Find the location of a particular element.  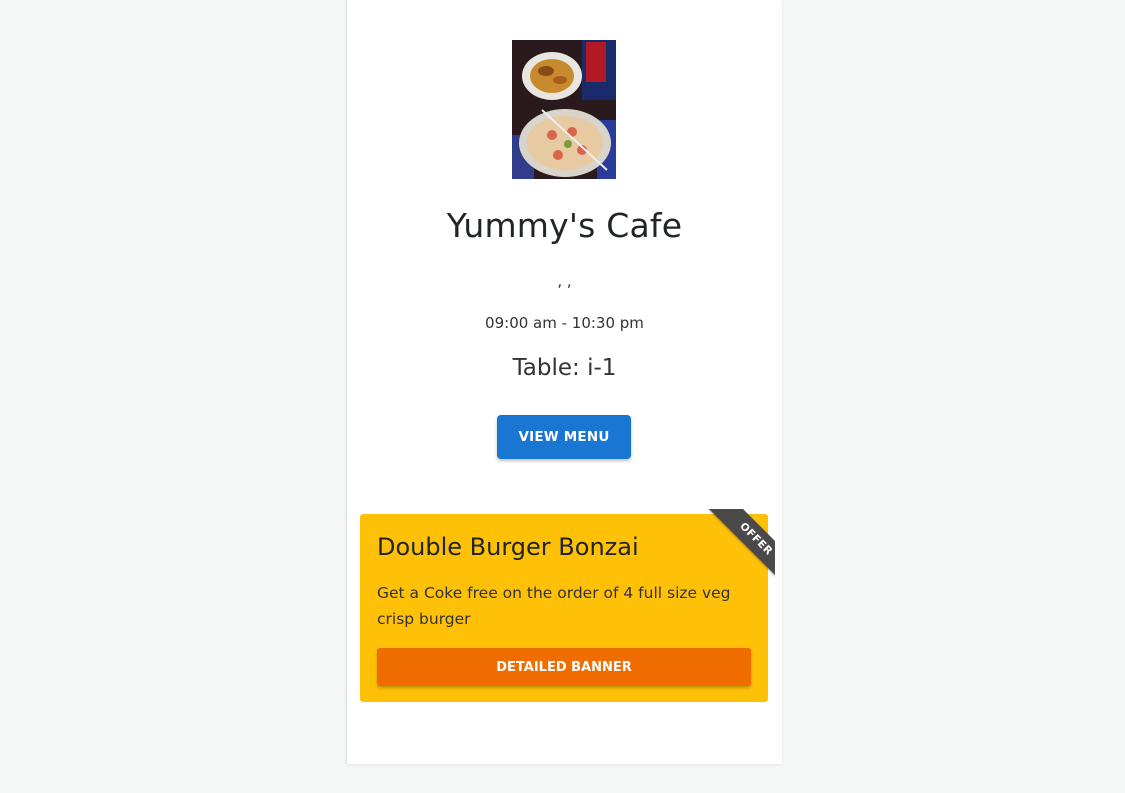

cafe-image is located at coordinates (564, 109).